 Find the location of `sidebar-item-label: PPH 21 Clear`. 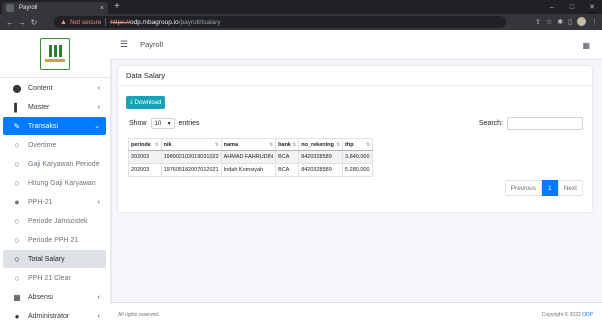

sidebar-item-label: PPH 21 Clear is located at coordinates (49, 278).